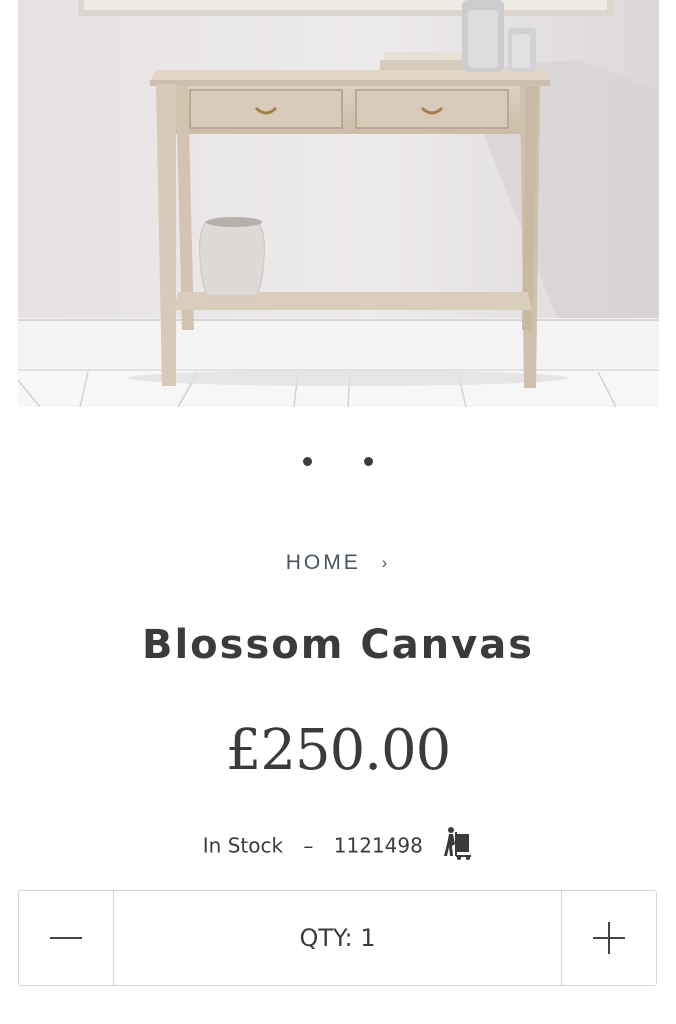 The width and height of the screenshot is (676, 1024). Describe the element at coordinates (458, 845) in the screenshot. I see `delivery-trolley-icon` at that location.